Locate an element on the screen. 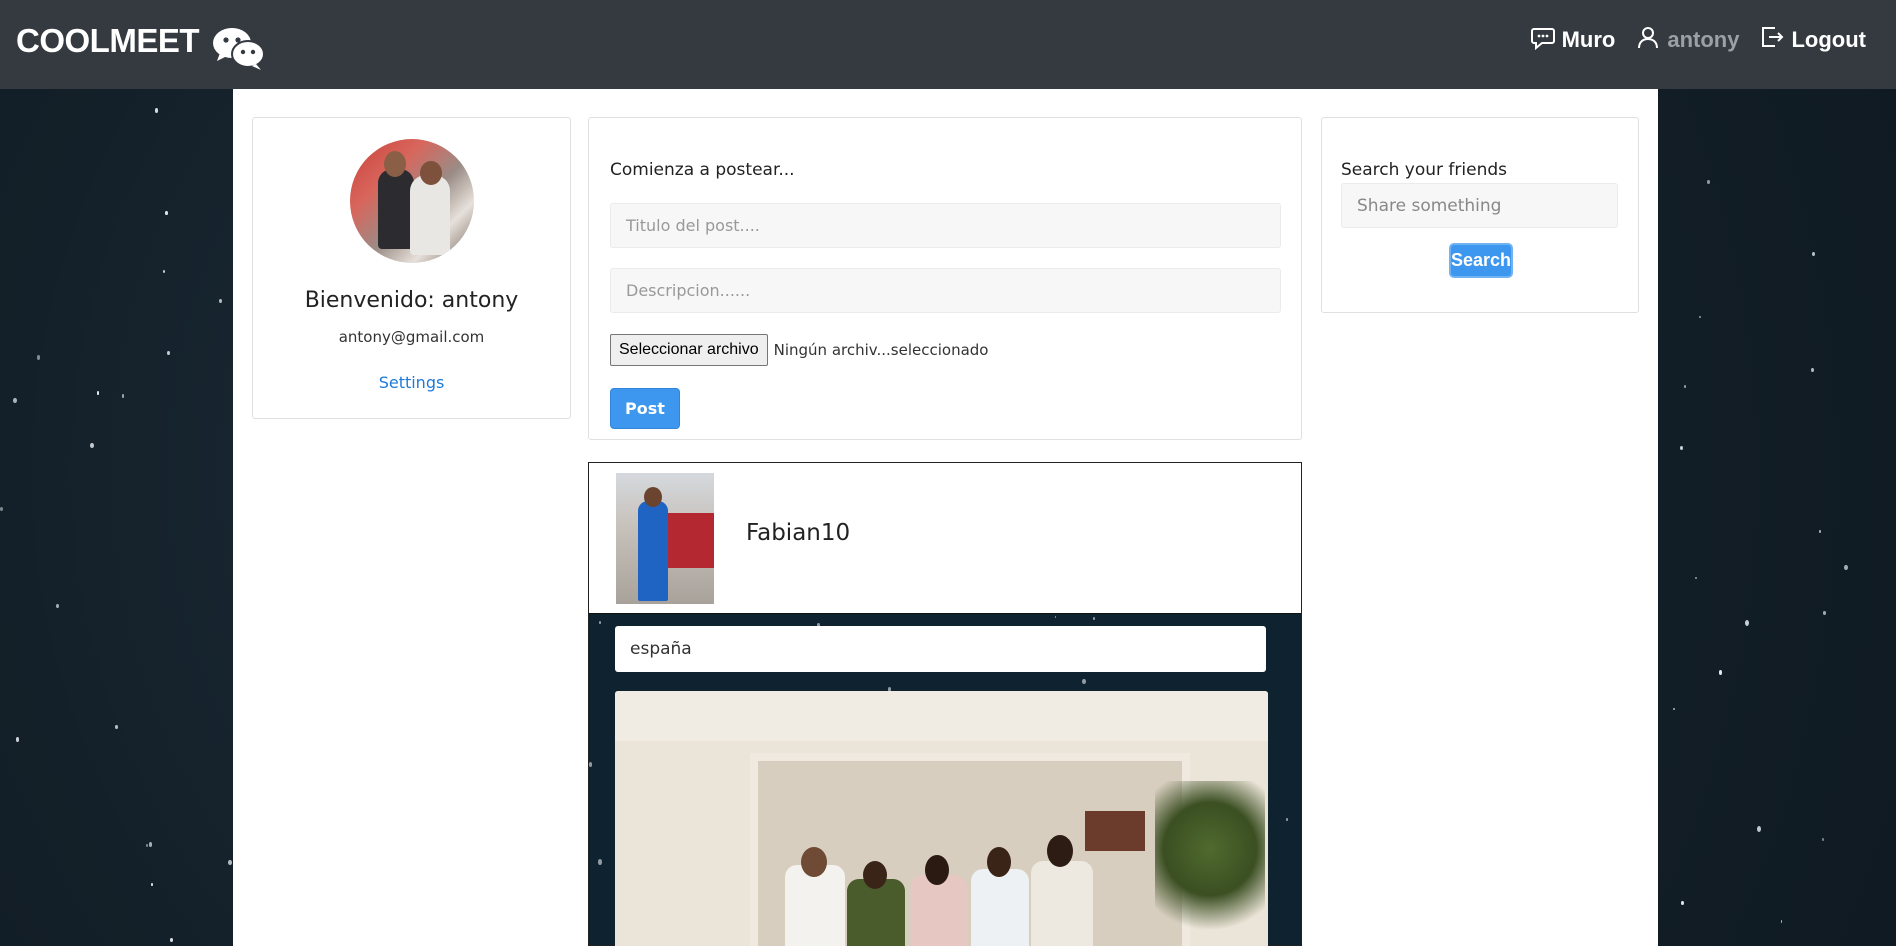 The width and height of the screenshot is (1896, 946). file-status: Ningún archiv...seleccionado is located at coordinates (881, 350).